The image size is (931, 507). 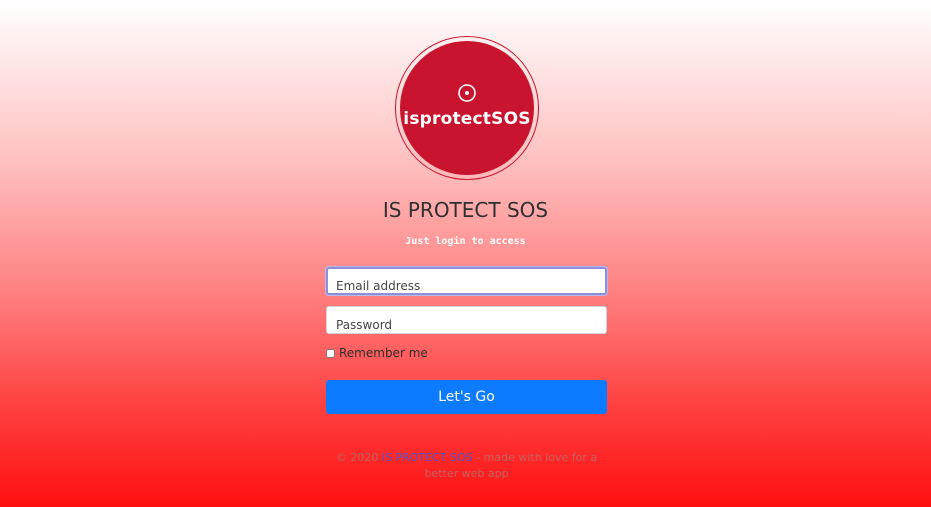 What do you see at coordinates (358, 457) in the screenshot?
I see `footer-copyright: © 2020` at bounding box center [358, 457].